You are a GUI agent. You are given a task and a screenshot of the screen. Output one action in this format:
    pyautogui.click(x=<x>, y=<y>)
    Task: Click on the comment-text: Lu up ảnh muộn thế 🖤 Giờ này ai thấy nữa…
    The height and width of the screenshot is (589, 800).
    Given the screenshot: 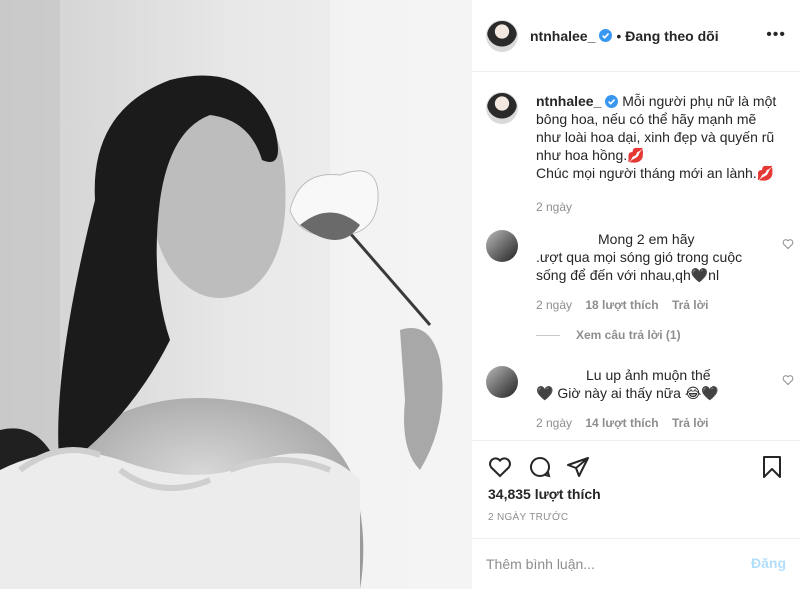 What is the action you would take?
    pyautogui.click(x=627, y=384)
    